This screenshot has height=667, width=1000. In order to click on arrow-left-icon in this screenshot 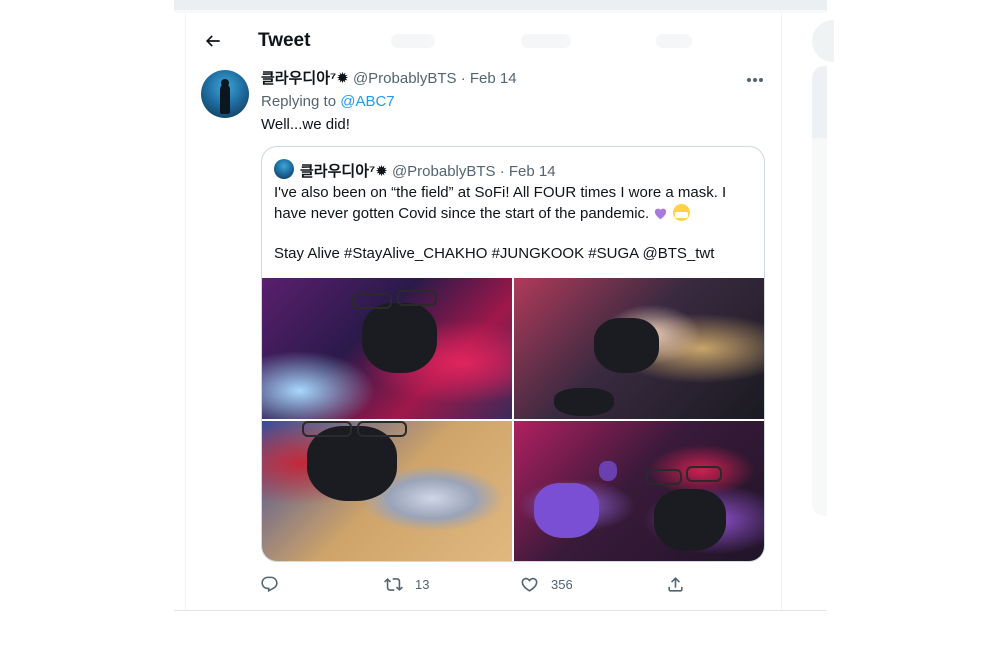, I will do `click(212, 41)`.